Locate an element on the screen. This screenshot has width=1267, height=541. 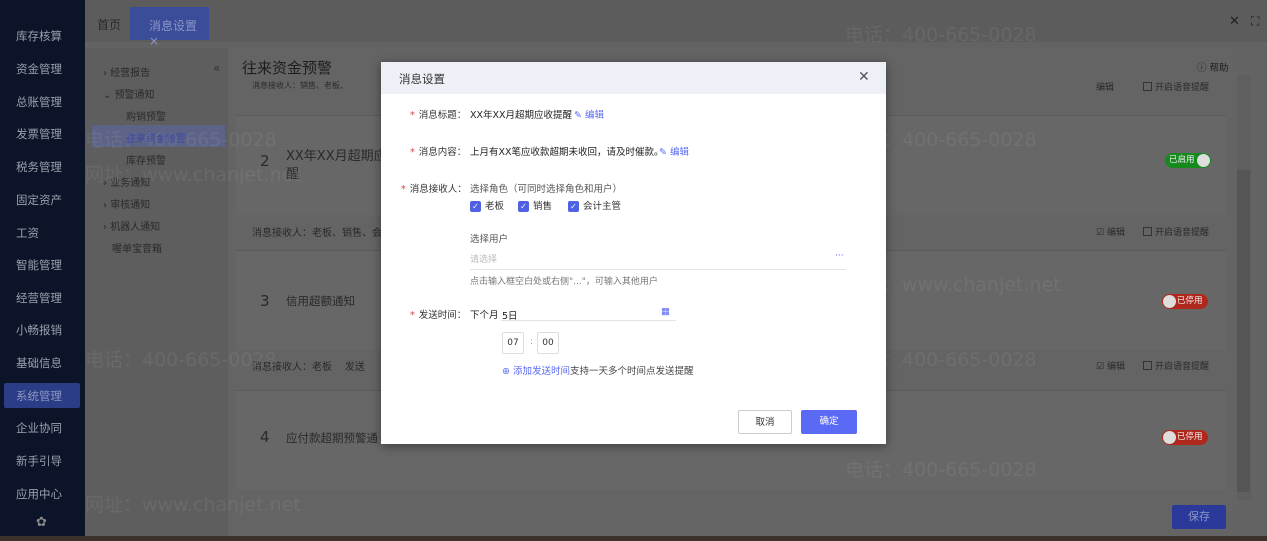
help-icon: ⓘ is located at coordinates (1202, 68).